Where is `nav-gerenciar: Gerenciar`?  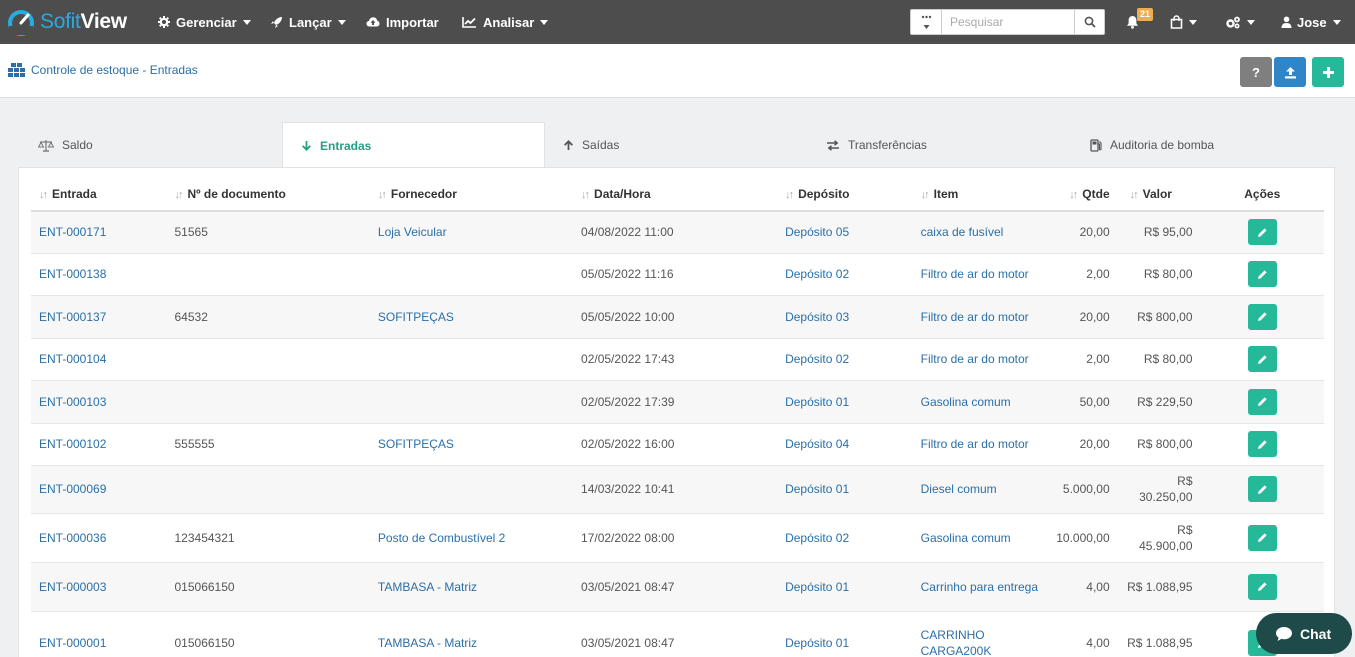
nav-gerenciar: Gerenciar is located at coordinates (204, 22).